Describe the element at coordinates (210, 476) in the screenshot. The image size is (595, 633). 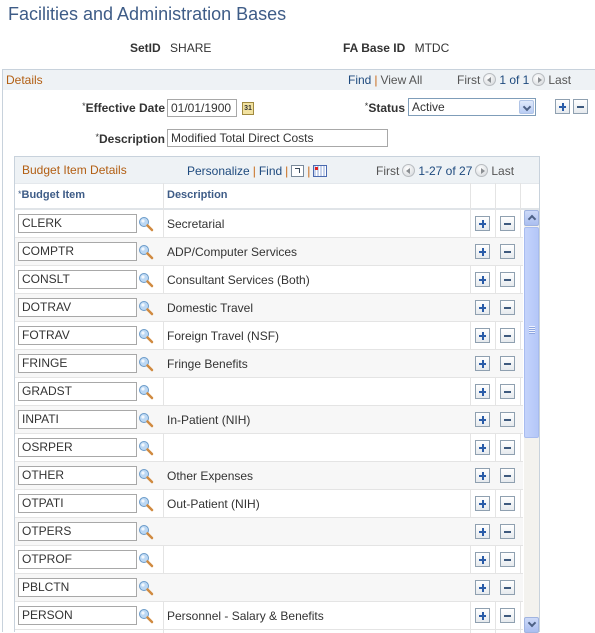
I see `budget-item-description: Other Expenses` at that location.